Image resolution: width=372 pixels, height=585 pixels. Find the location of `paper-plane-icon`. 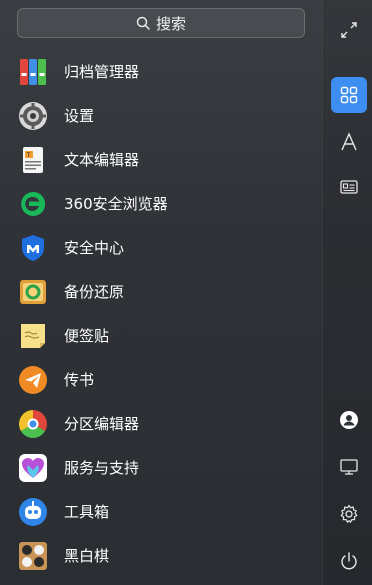

paper-plane-icon is located at coordinates (33, 380).